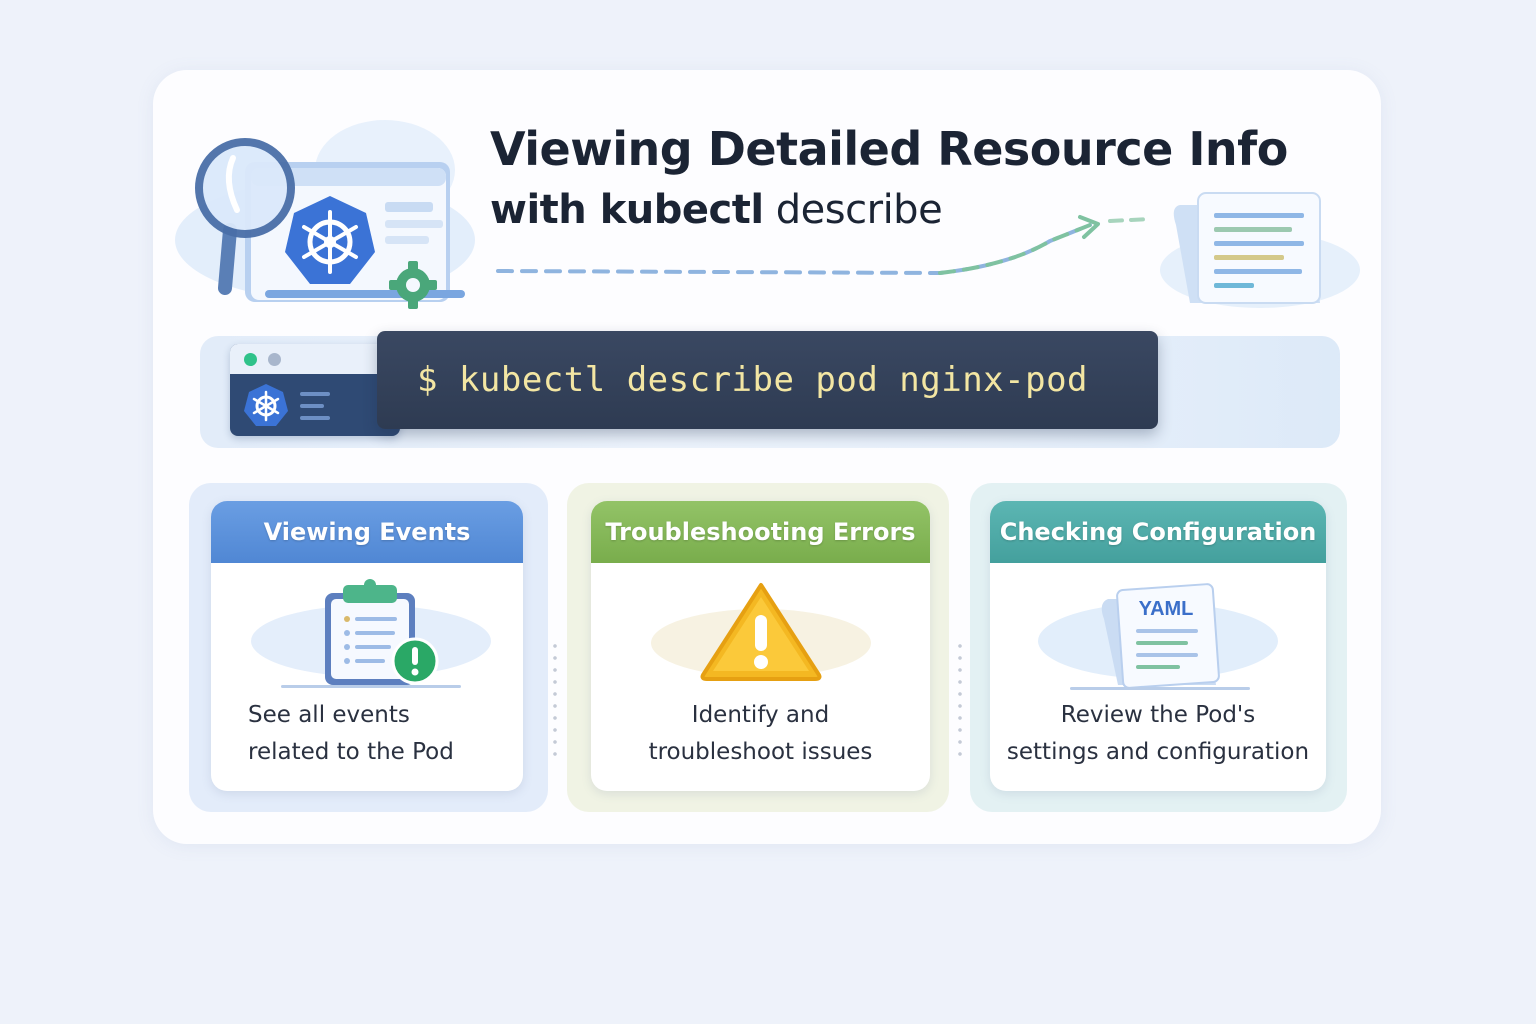  What do you see at coordinates (367, 532) in the screenshot?
I see `card-heading: Viewing Events` at bounding box center [367, 532].